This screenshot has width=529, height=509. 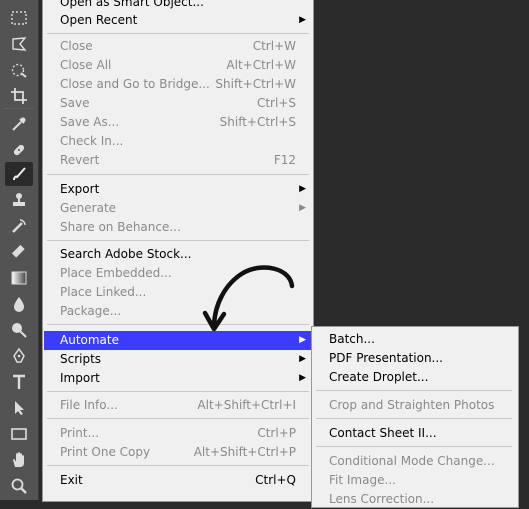 What do you see at coordinates (19, 304) in the screenshot?
I see `blur-tool-icon` at bounding box center [19, 304].